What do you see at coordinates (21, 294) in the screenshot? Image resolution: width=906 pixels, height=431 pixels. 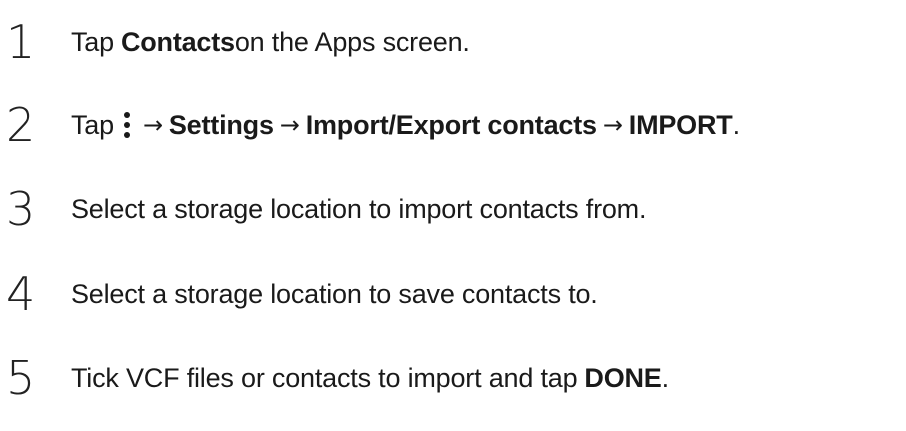 I see `step-number: 4` at bounding box center [21, 294].